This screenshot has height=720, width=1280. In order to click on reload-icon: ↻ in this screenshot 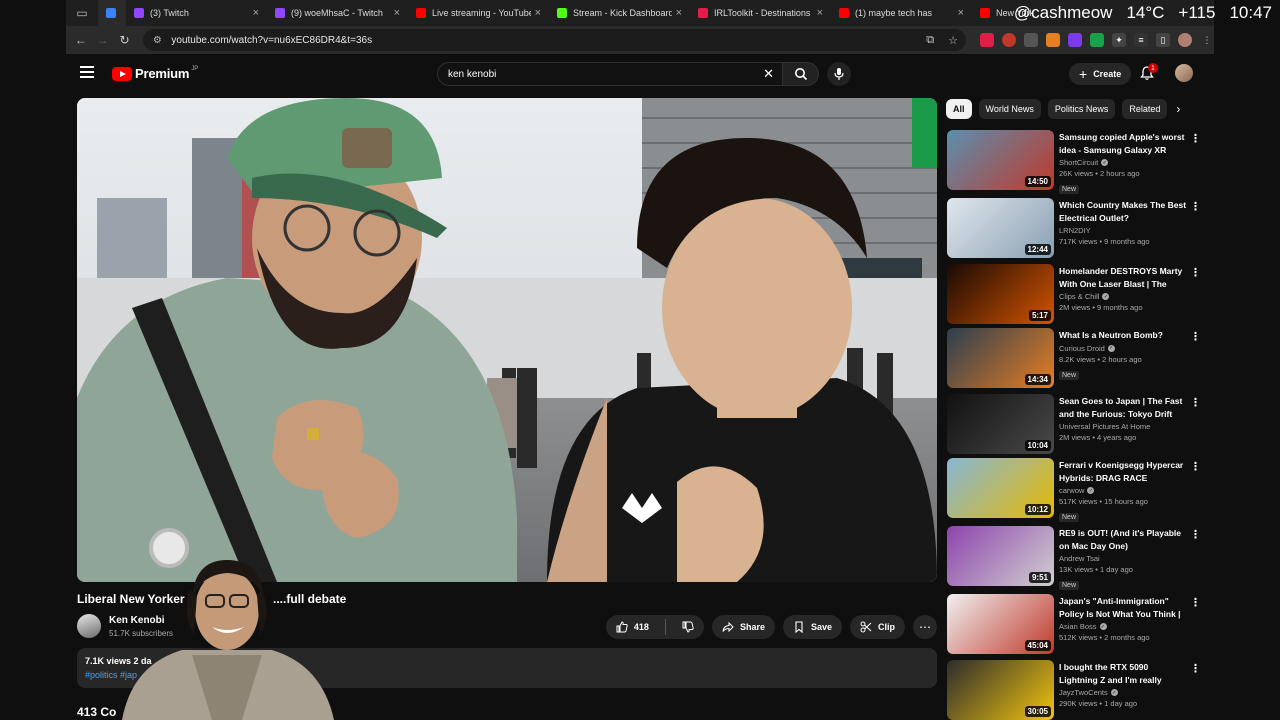, I will do `click(125, 40)`.